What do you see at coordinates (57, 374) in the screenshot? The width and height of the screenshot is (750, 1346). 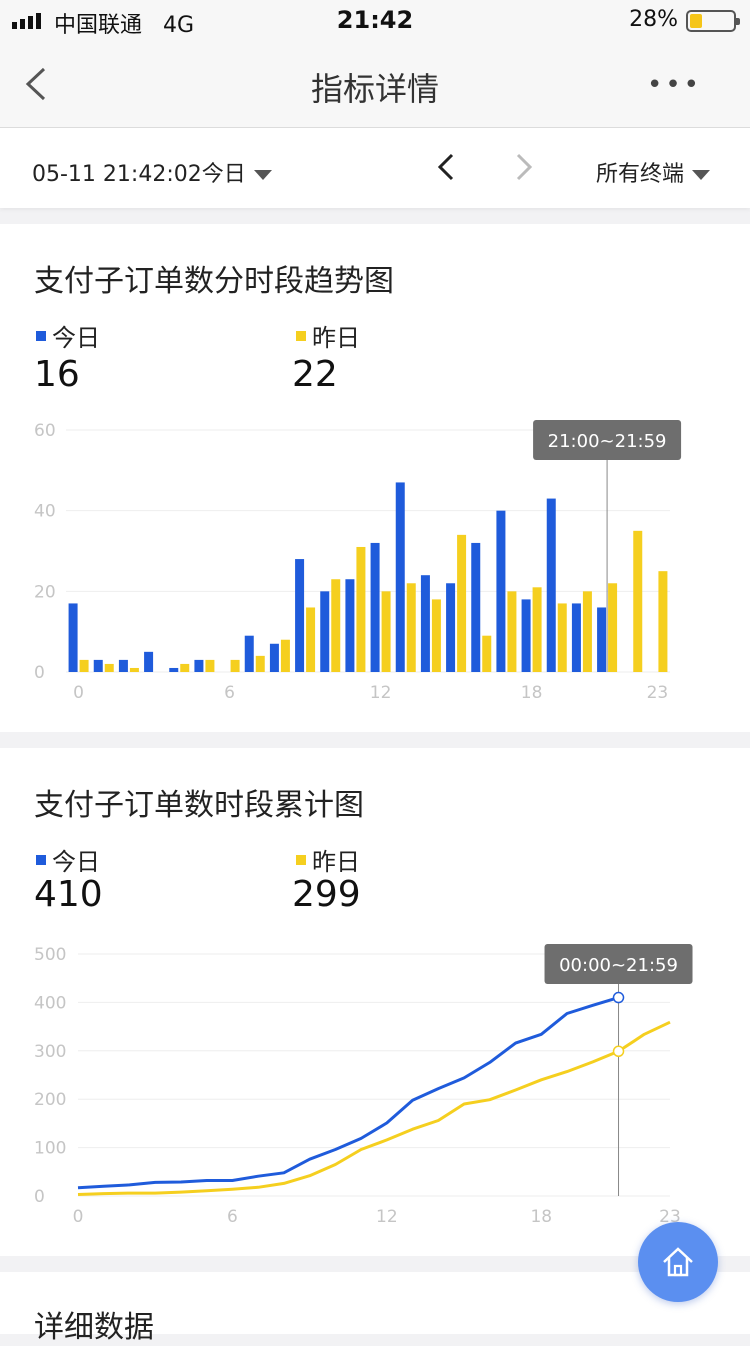 I see `today-total: 16` at bounding box center [57, 374].